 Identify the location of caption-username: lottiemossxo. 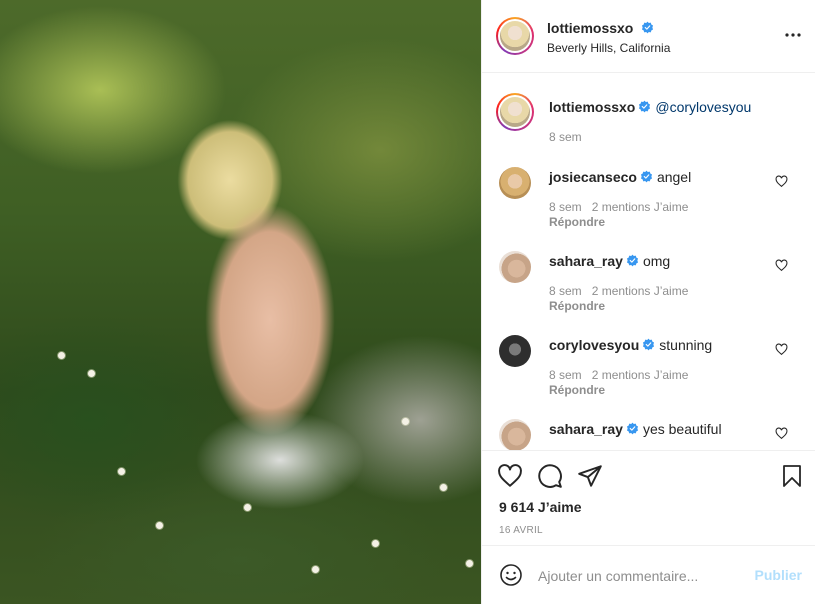
(592, 107).